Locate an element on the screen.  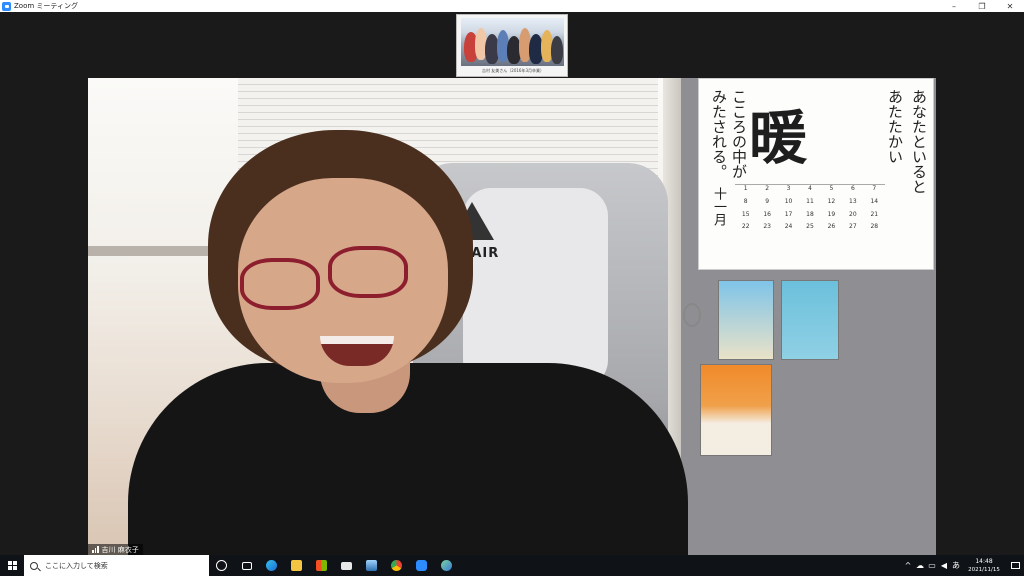
clock-time: 14:48 is located at coordinates (984, 561).